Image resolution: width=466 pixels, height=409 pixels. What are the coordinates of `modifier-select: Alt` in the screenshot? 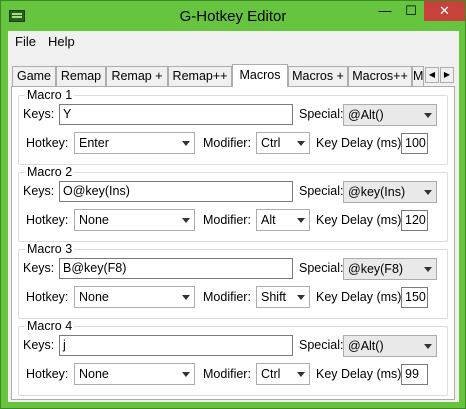 It's located at (283, 220).